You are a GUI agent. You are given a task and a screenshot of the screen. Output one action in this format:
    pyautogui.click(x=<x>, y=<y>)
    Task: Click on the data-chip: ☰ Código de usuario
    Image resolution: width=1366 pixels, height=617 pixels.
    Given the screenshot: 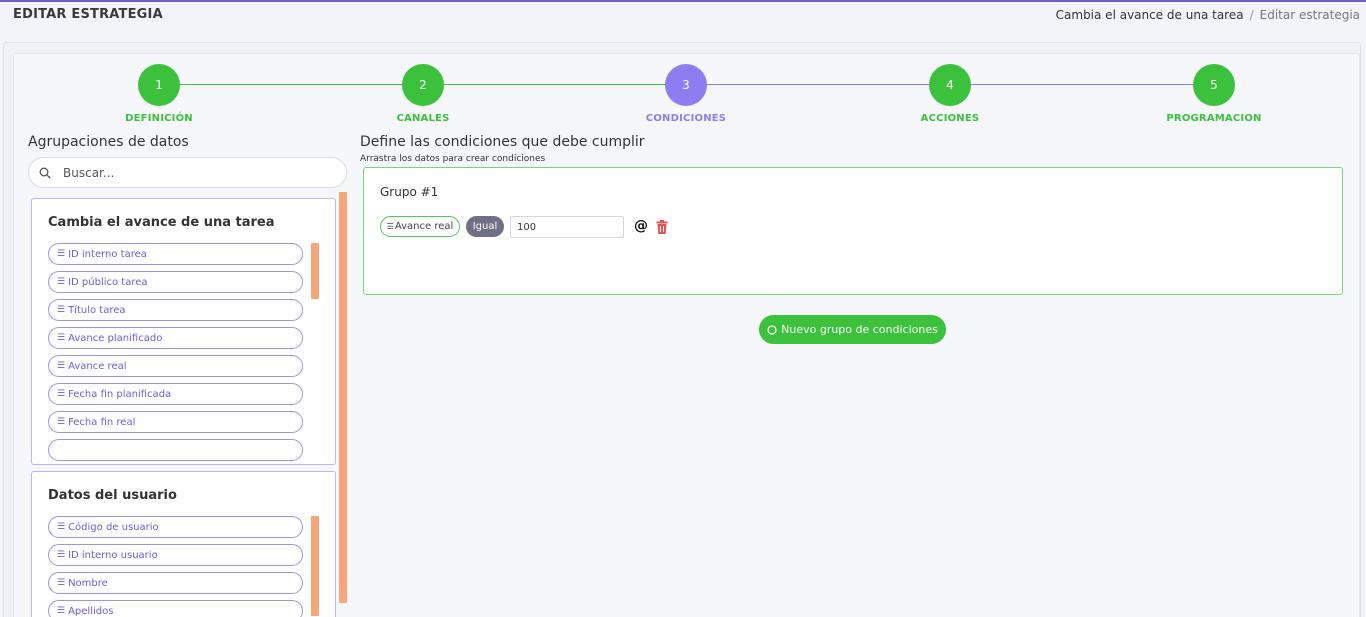 What is the action you would take?
    pyautogui.click(x=175, y=527)
    